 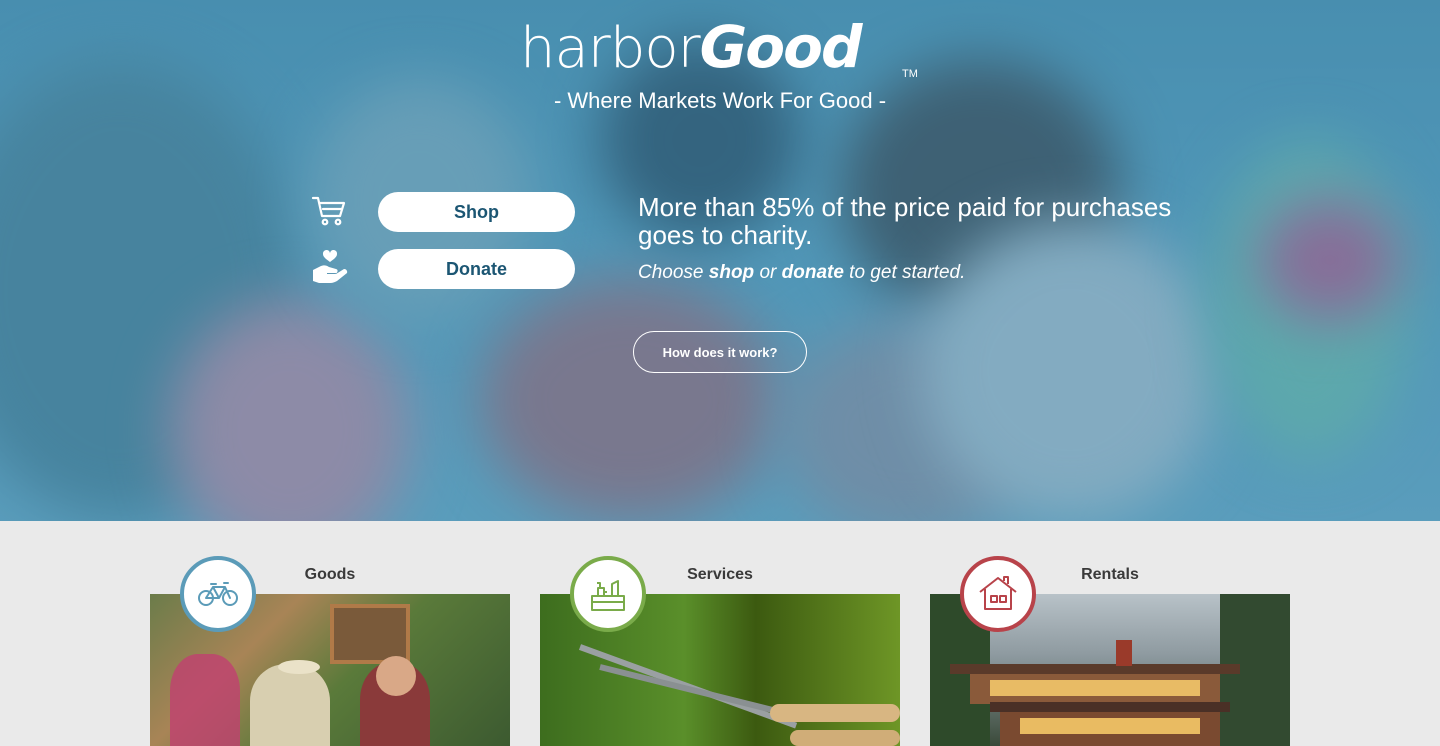 I want to click on shop-emphasis: shop, so click(x=731, y=272).